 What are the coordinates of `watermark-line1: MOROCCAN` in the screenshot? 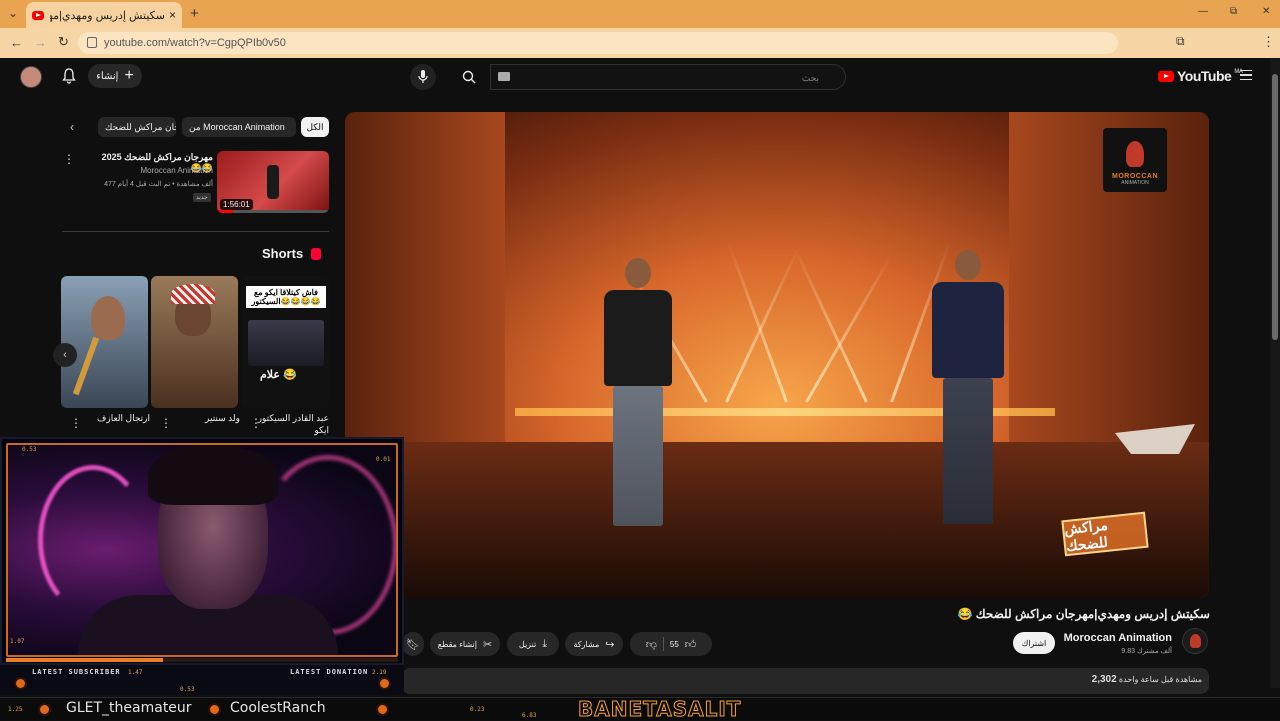 It's located at (1135, 176).